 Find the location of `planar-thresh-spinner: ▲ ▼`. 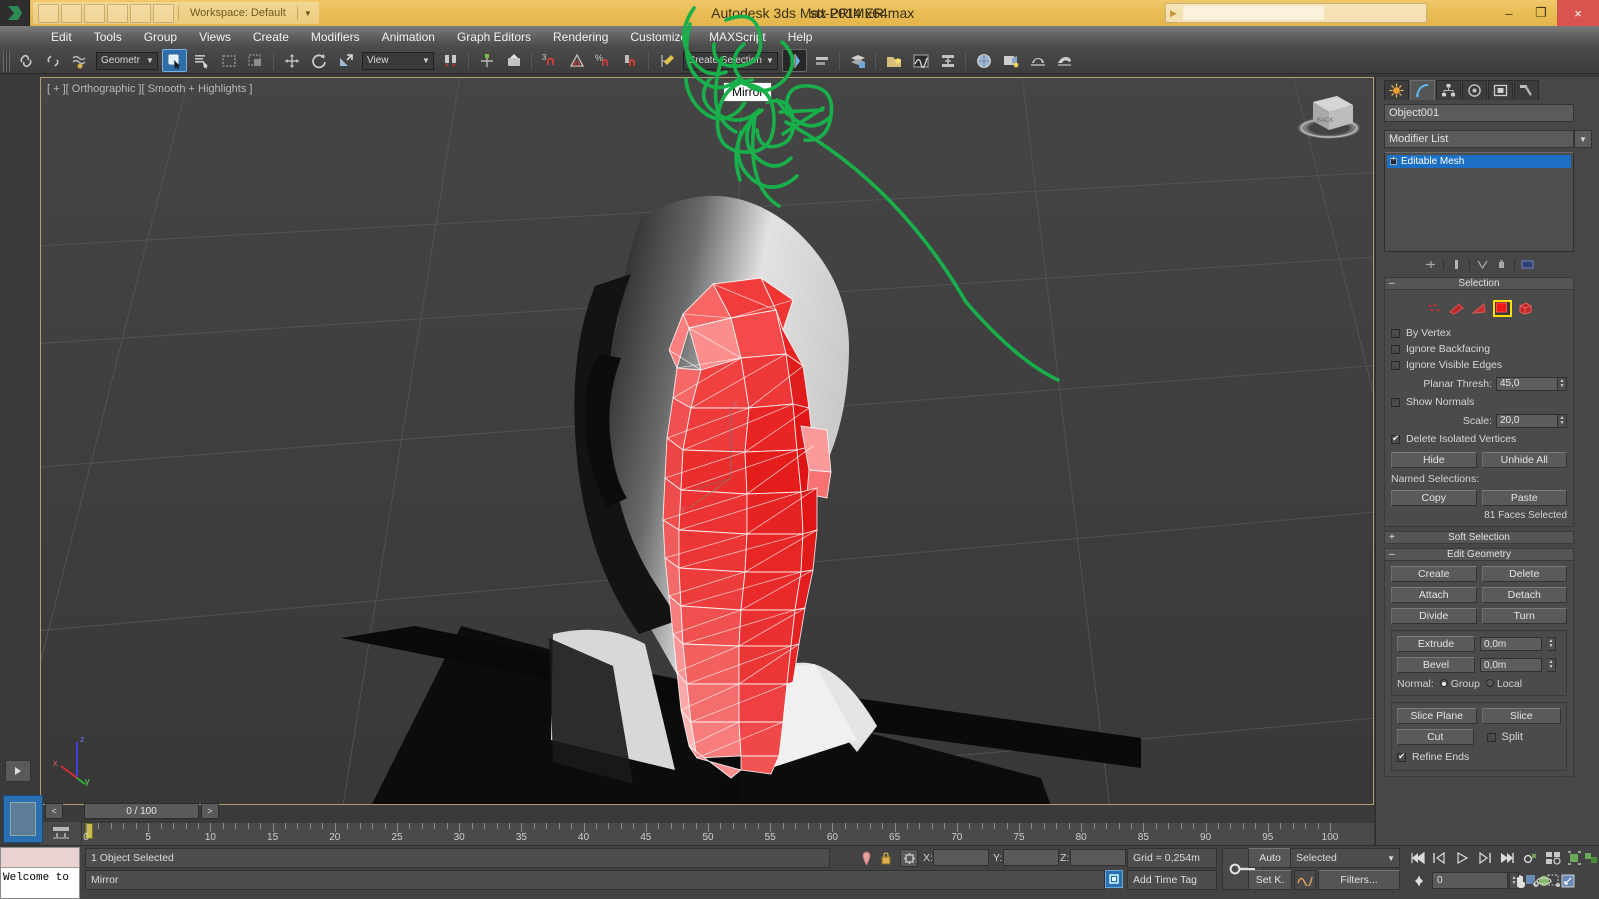

planar-thresh-spinner: ▲ ▼ is located at coordinates (1562, 383).